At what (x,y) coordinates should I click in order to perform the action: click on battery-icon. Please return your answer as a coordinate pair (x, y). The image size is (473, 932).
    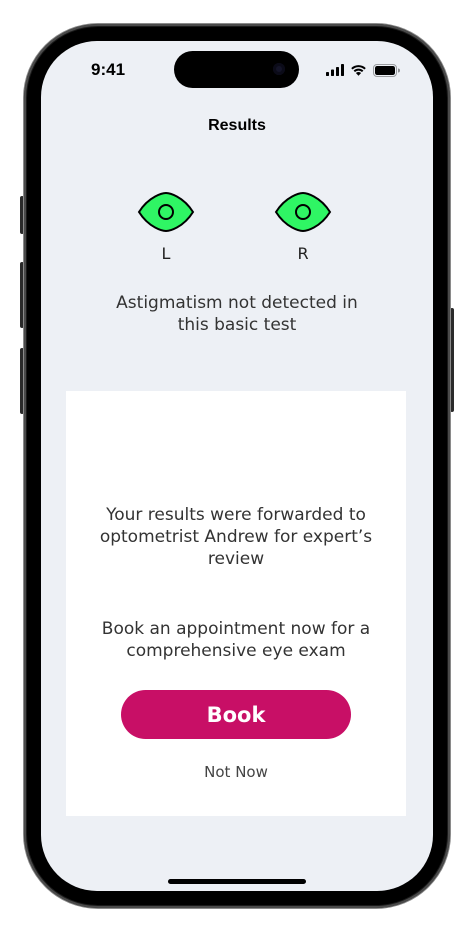
    Looking at the image, I should click on (386, 70).